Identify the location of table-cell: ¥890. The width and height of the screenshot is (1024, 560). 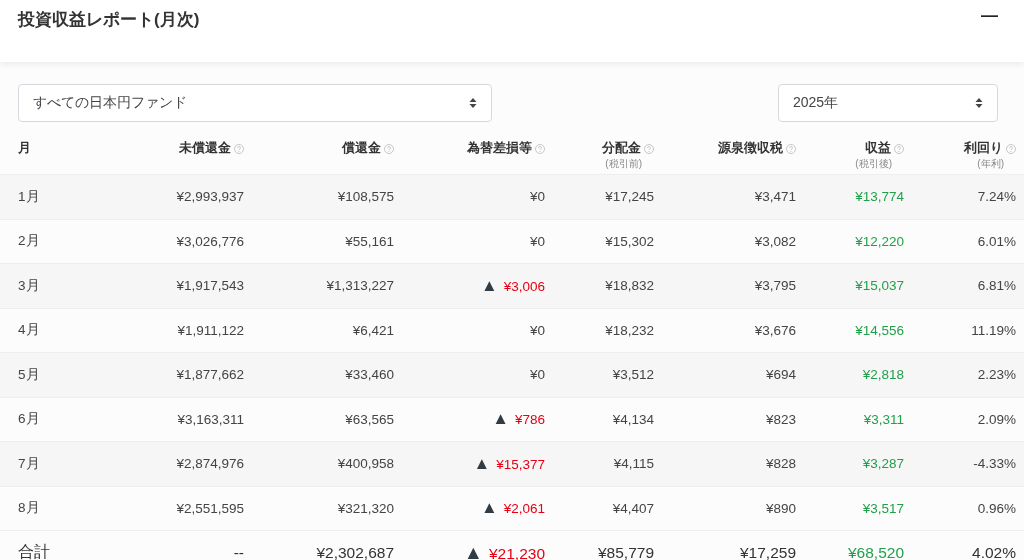
(780, 508).